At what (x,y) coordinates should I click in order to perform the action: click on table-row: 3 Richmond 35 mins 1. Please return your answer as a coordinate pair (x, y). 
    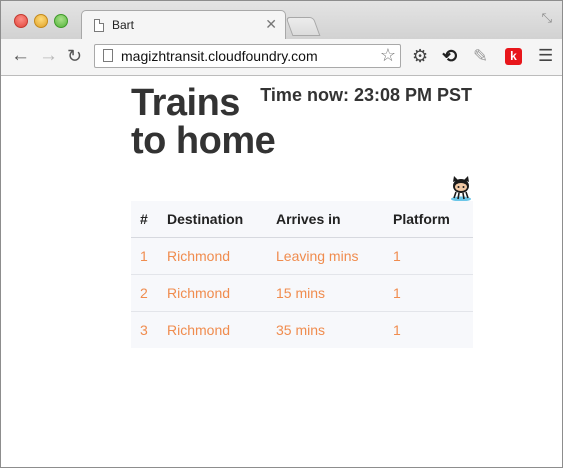
    Looking at the image, I should click on (302, 330).